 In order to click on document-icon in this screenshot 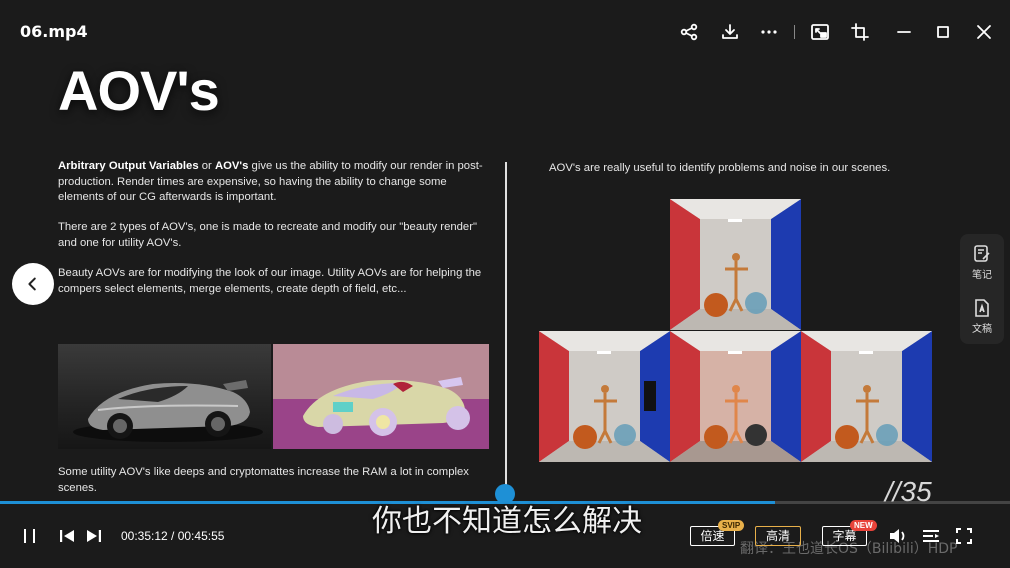, I will do `click(982, 308)`.